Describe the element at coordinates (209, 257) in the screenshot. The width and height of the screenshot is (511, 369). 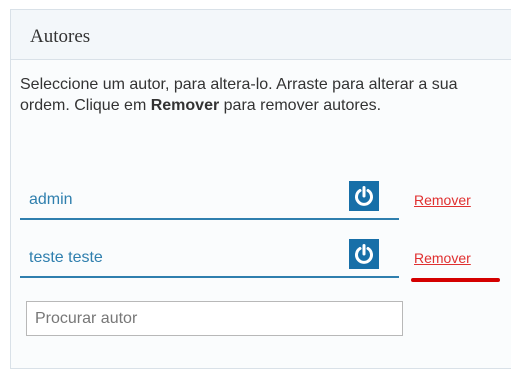
I see `author-row: teste teste` at that location.